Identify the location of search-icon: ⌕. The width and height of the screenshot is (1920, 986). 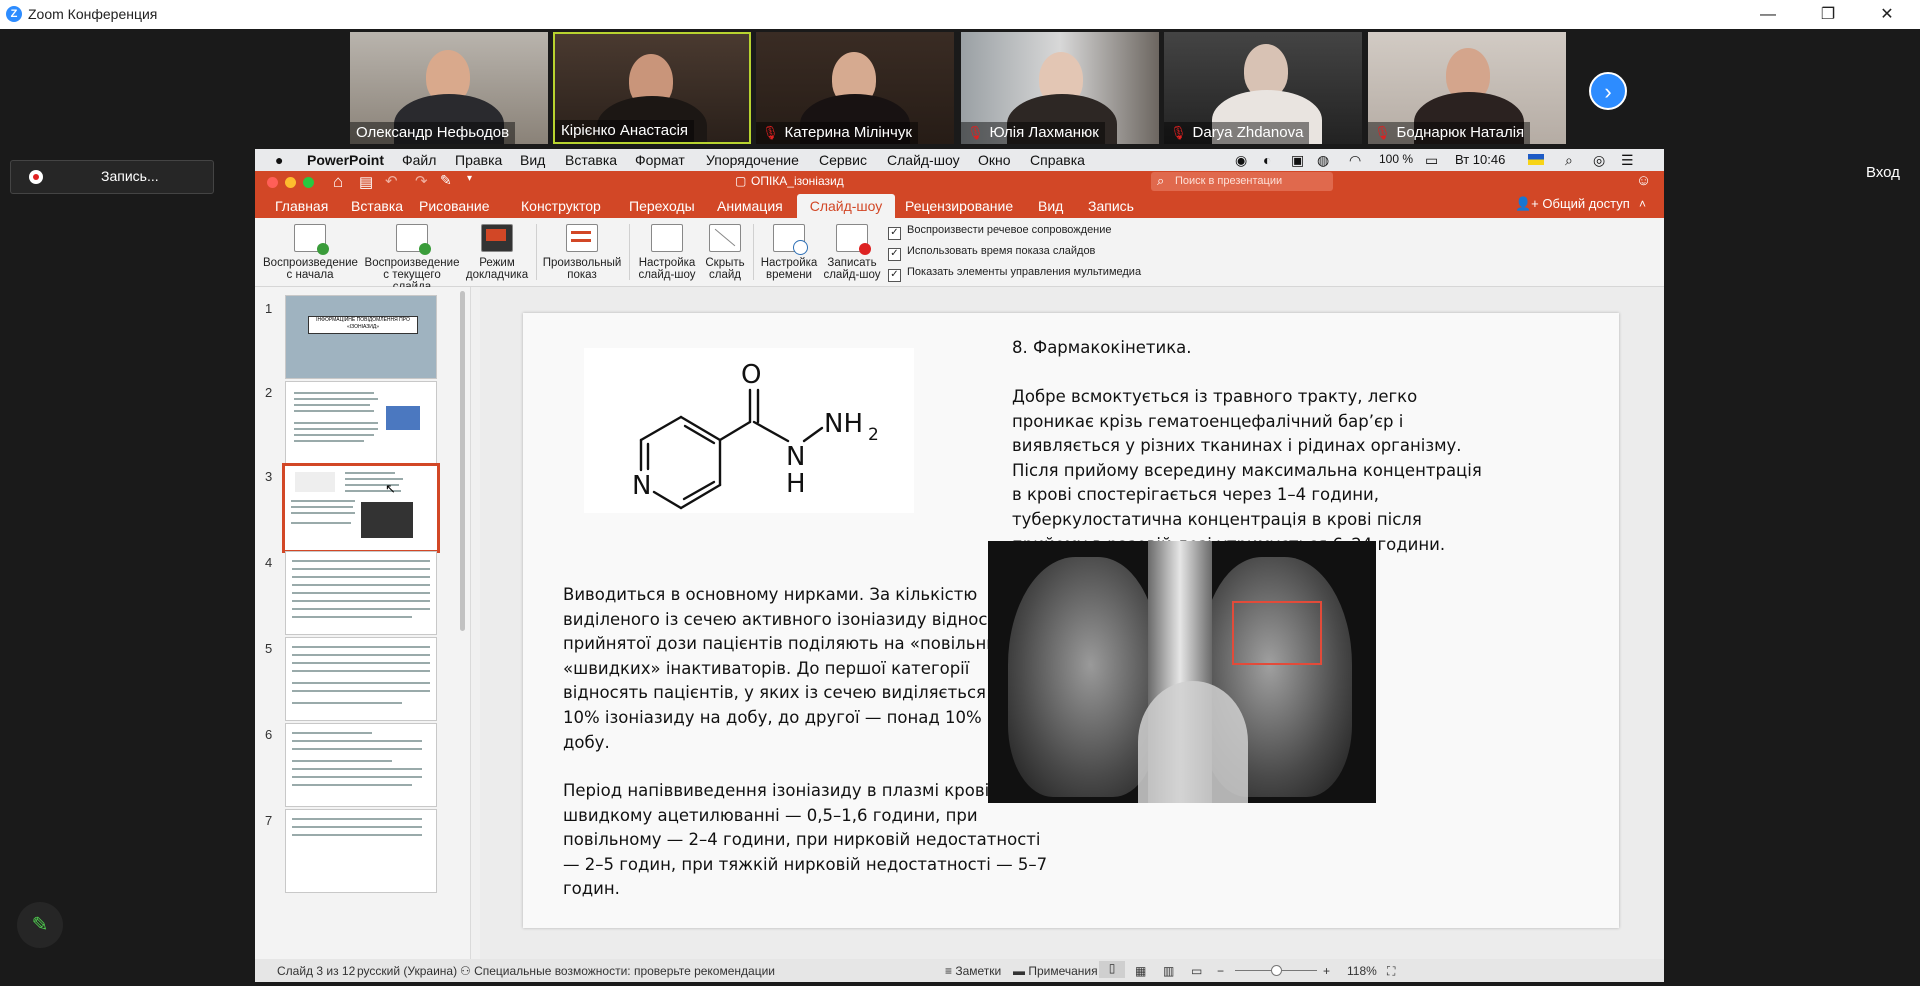
(1569, 160).